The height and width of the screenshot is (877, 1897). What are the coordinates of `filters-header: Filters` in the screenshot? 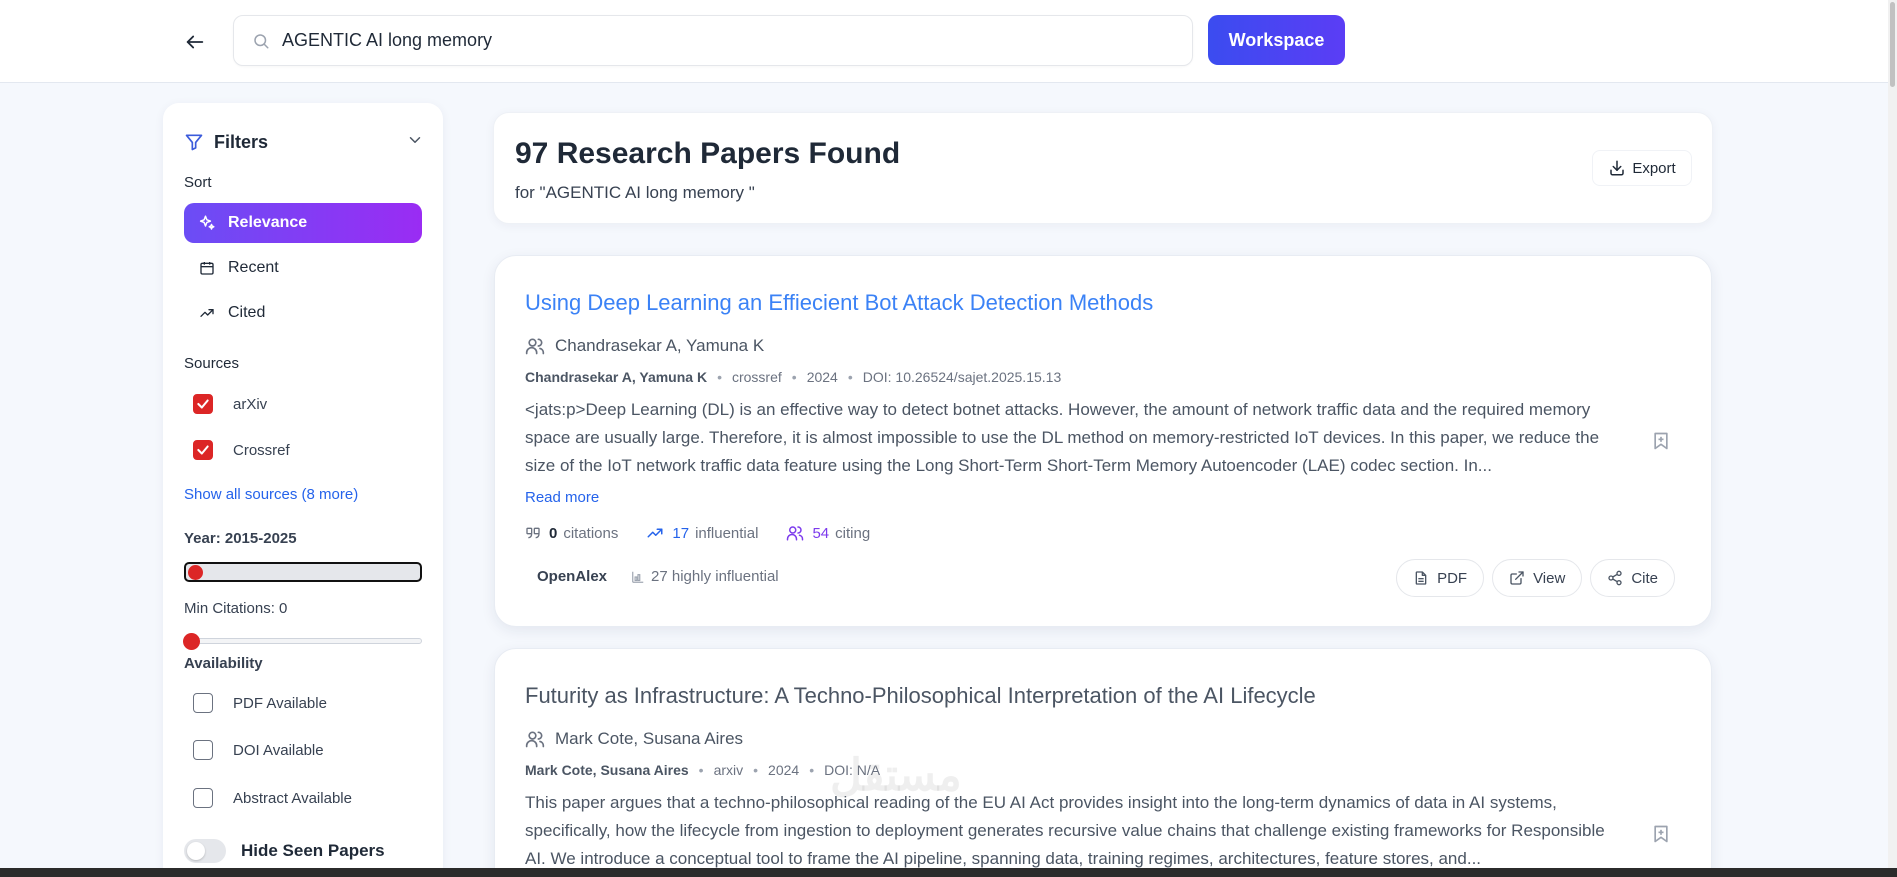 It's located at (304, 142).